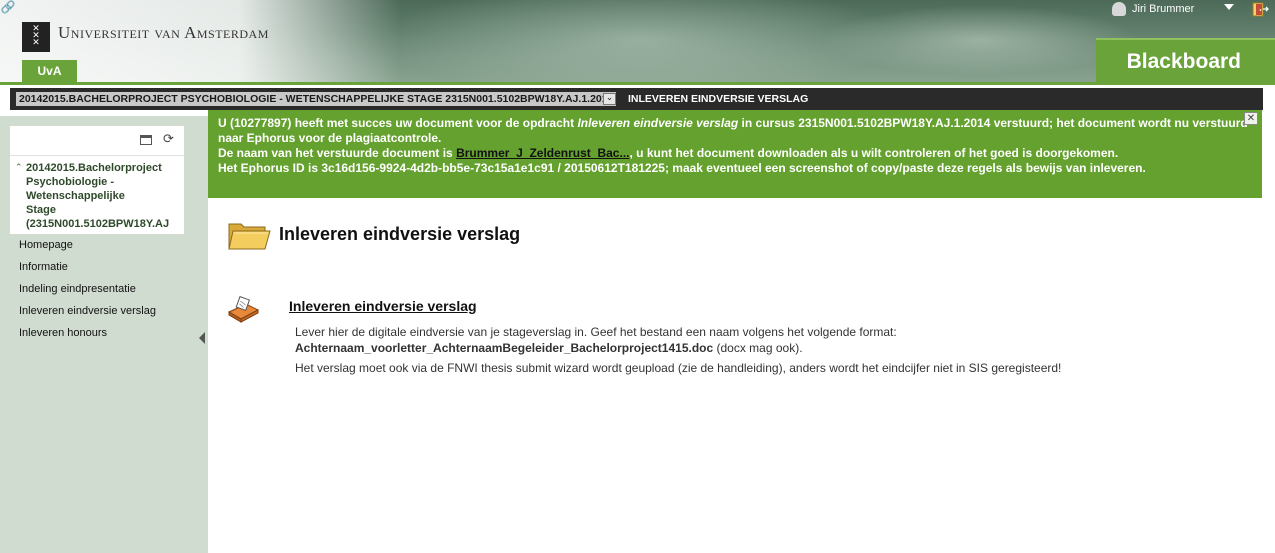  I want to click on sidebar-item-homepage: Homepage, so click(46, 245).